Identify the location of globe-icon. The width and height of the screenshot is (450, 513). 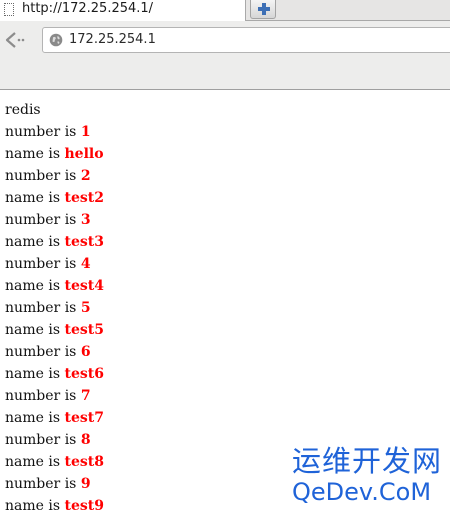
(56, 40).